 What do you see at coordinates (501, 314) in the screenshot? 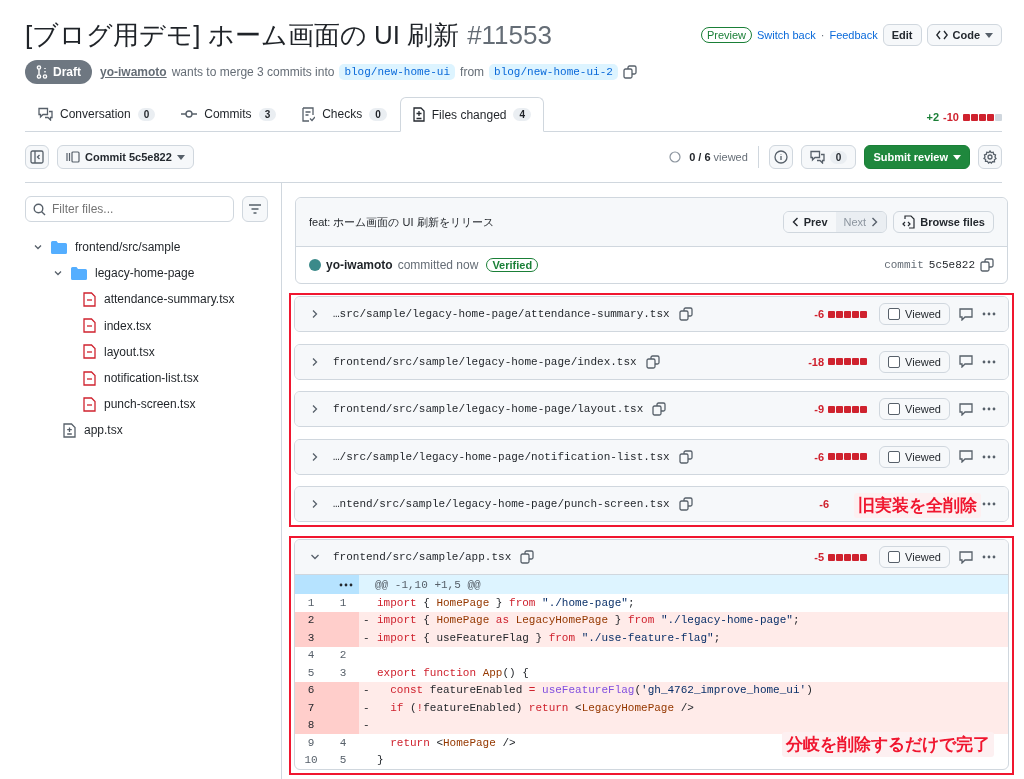
I see `file-path: …src/sample/legacy-home-page/attendance-summary.tsx` at bounding box center [501, 314].